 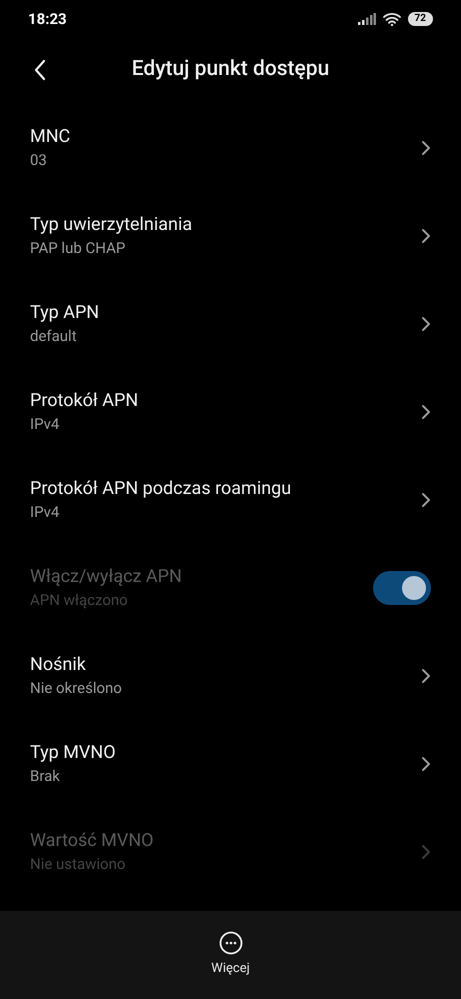 I want to click on settings-row: Protokół APN IPv4, so click(x=230, y=412).